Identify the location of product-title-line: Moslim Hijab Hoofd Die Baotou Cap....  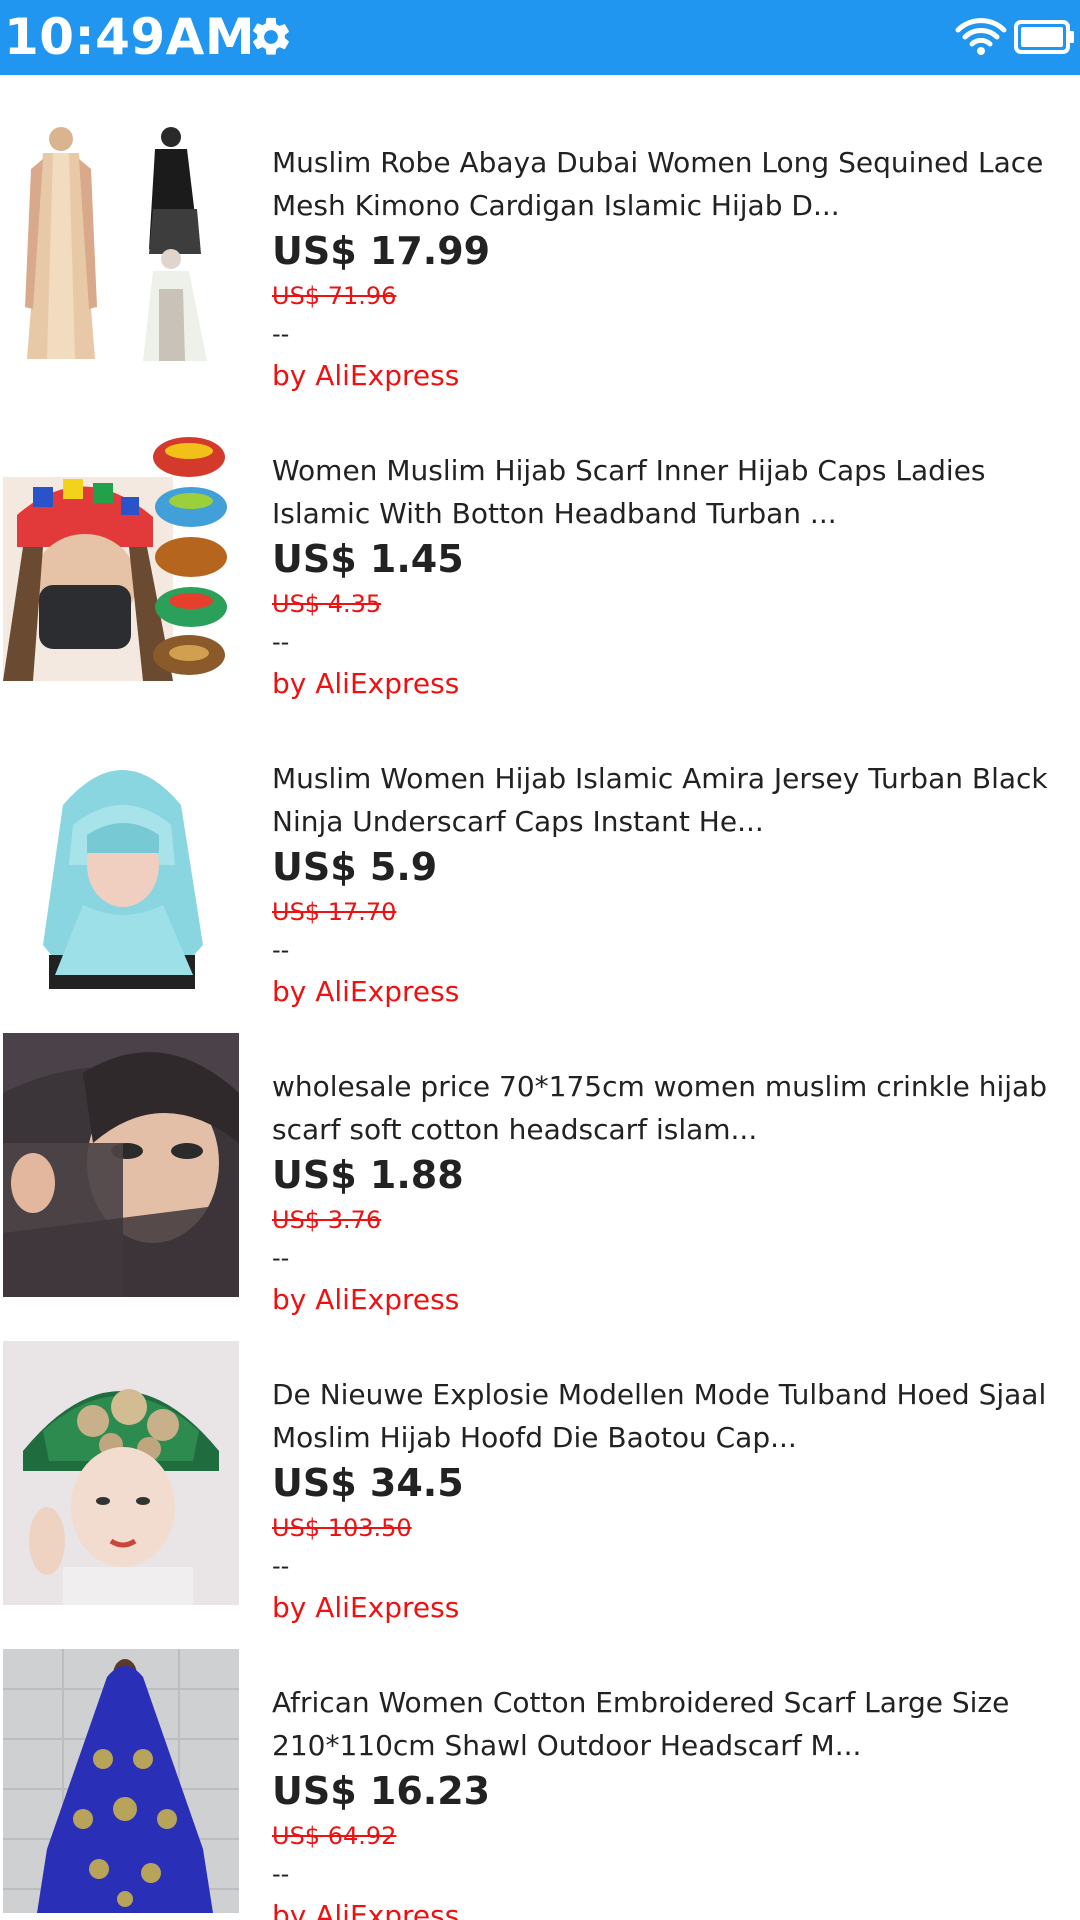
(534, 1437).